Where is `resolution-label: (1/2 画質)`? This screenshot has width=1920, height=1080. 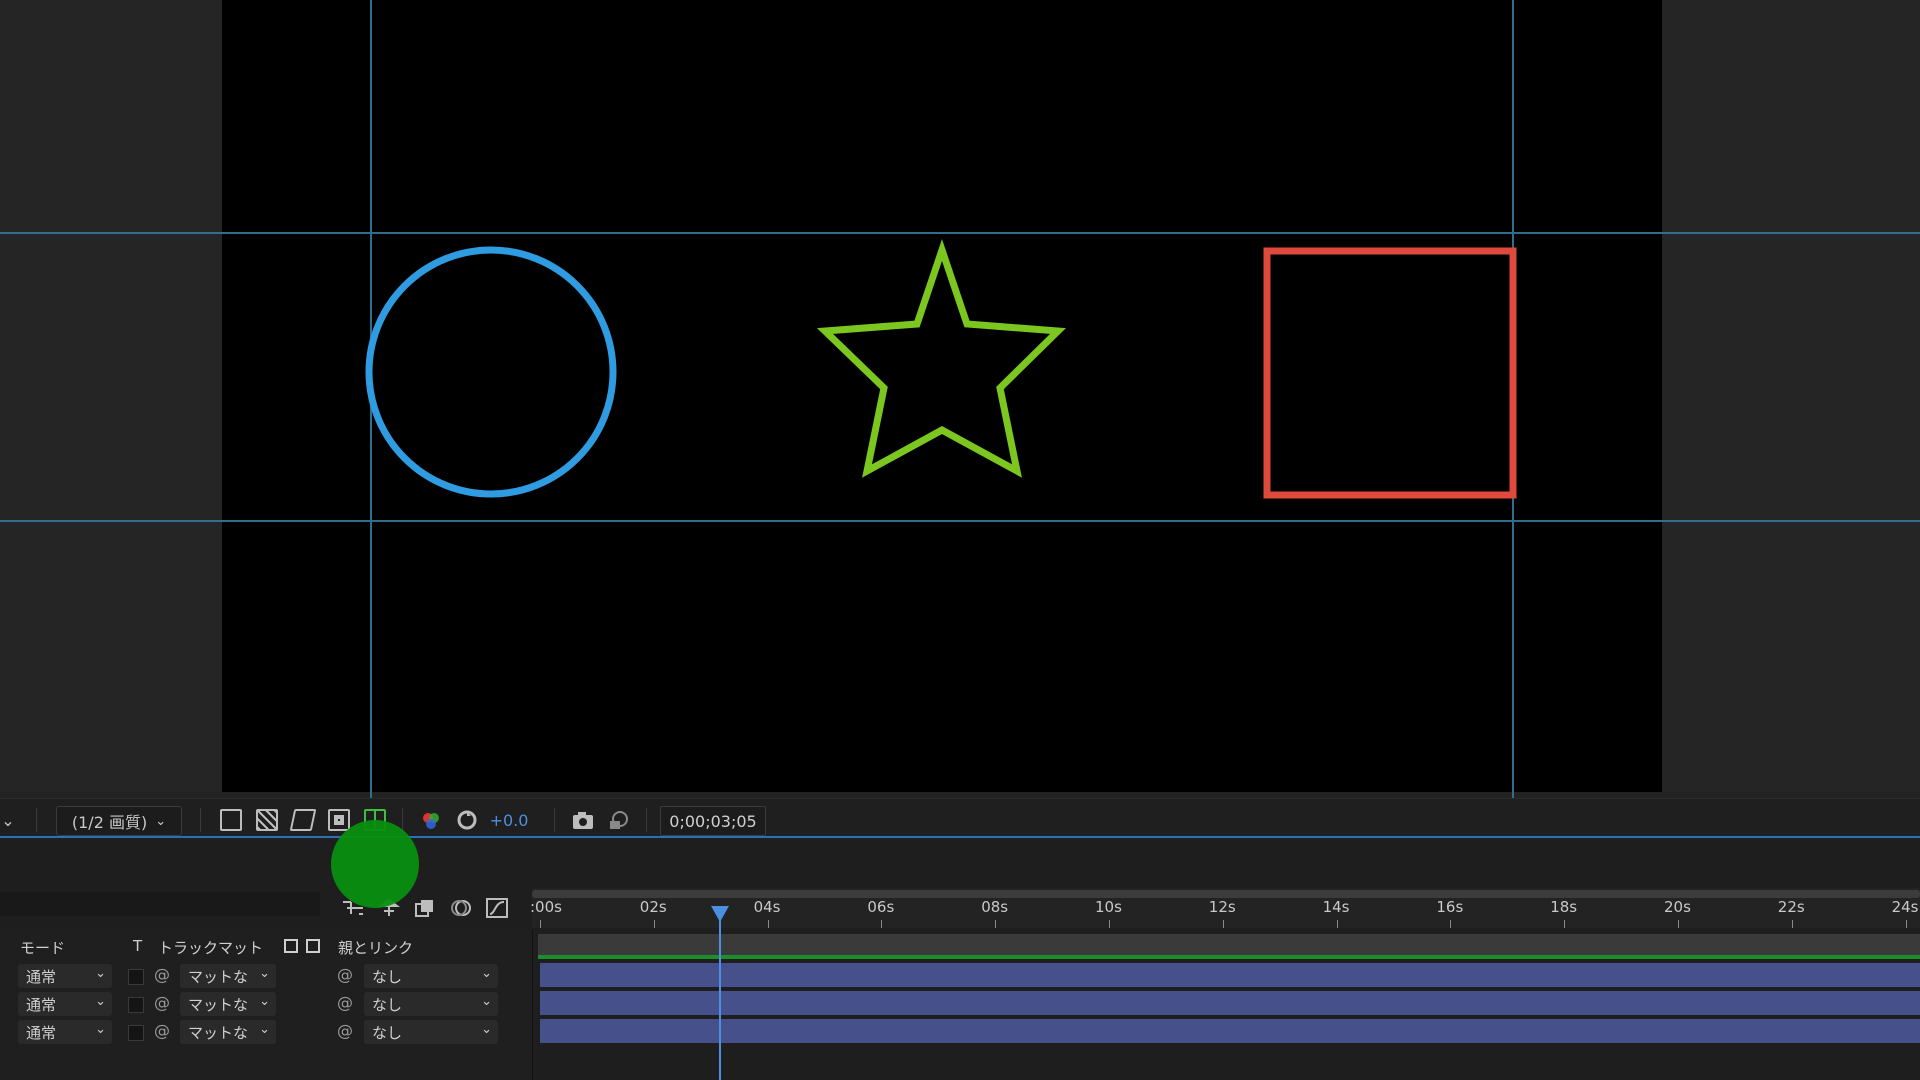
resolution-label: (1/2 画質) is located at coordinates (109, 822).